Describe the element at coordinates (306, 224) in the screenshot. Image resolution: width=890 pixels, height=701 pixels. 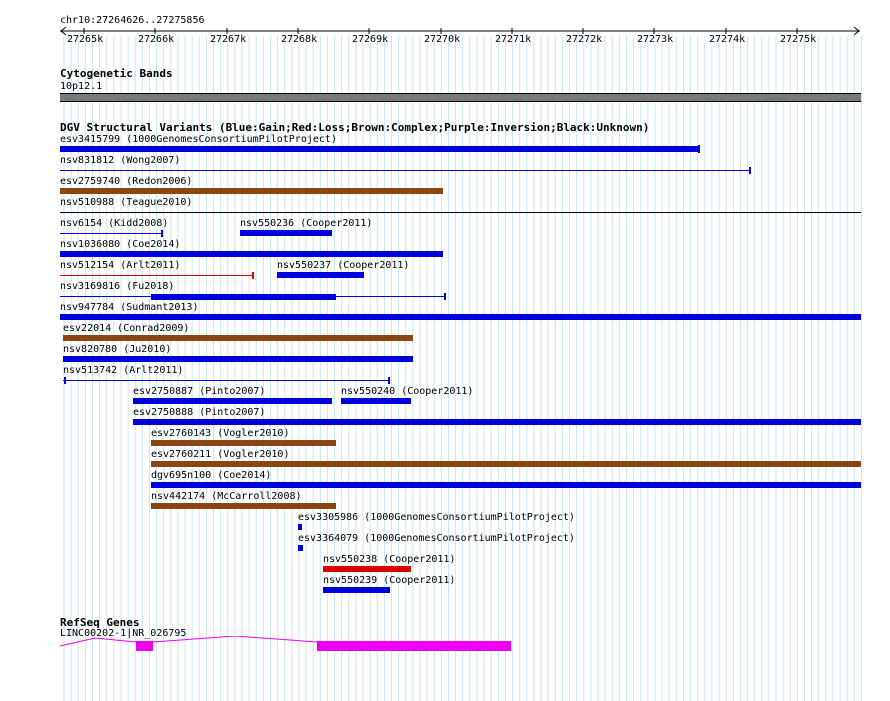
I see `variant-label: nsv550236 (Cooper2011)` at that location.